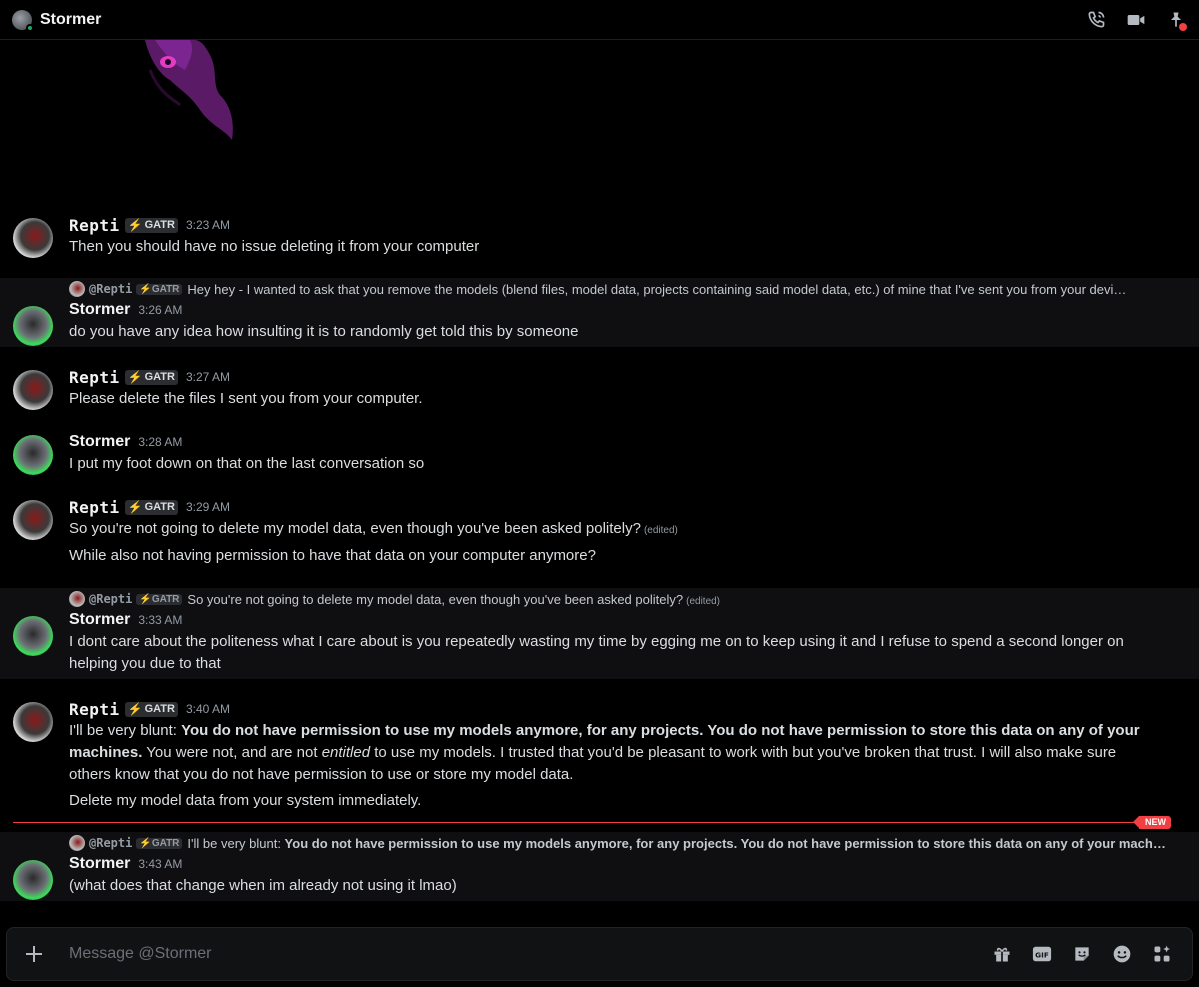 The width and height of the screenshot is (1199, 987). Describe the element at coordinates (30, 27) in the screenshot. I see `online-status-dot` at that location.